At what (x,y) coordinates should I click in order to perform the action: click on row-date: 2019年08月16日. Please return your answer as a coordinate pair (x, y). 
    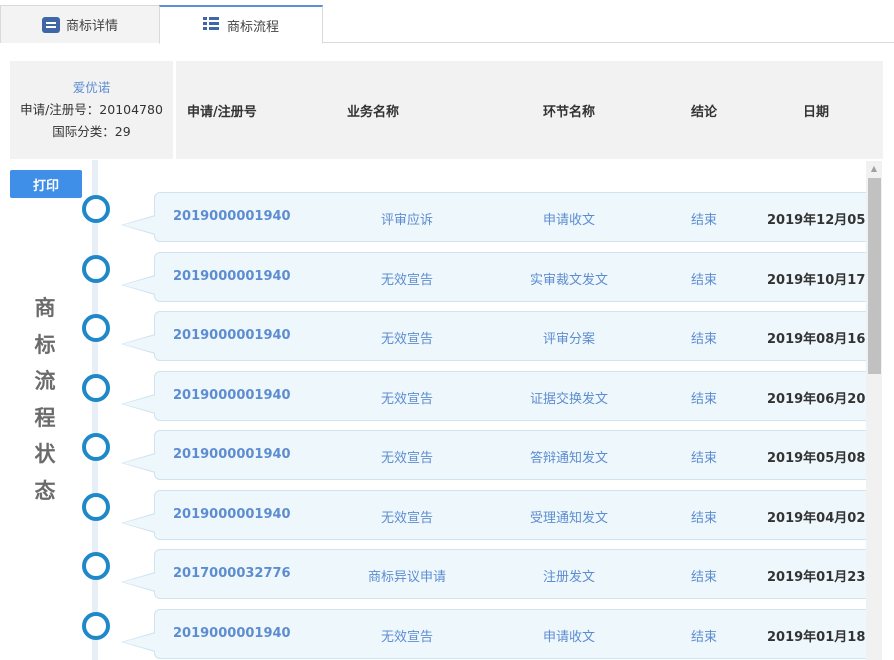
    Looking at the image, I should click on (823, 339).